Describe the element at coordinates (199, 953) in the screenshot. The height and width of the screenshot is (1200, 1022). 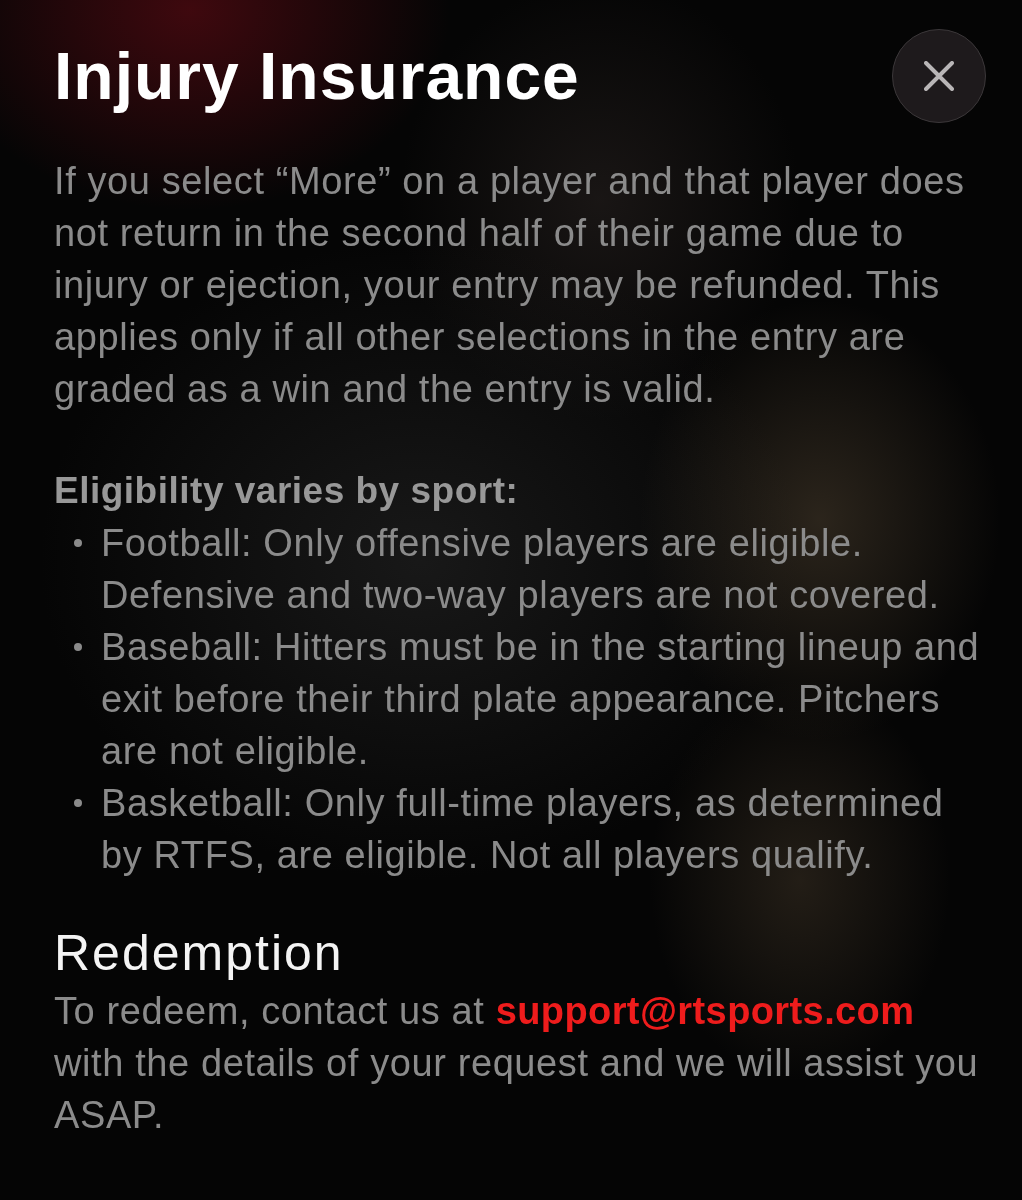
I see `redemption-heading: Redemption` at that location.